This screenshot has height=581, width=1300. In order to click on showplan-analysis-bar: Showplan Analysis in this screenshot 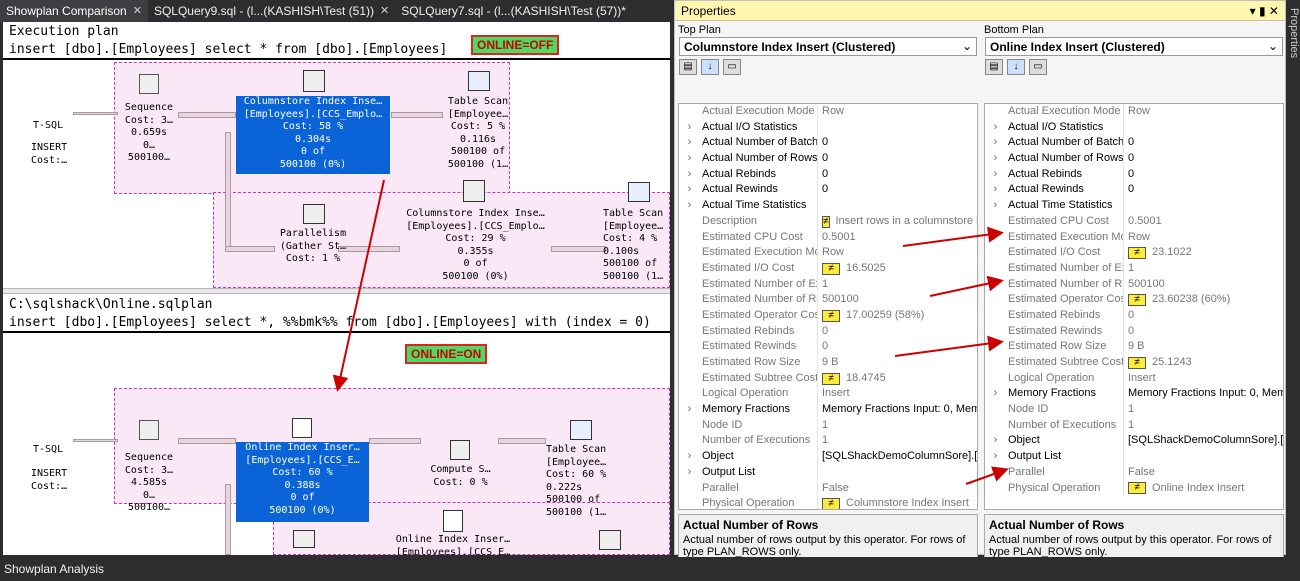, I will do `click(650, 569)`.